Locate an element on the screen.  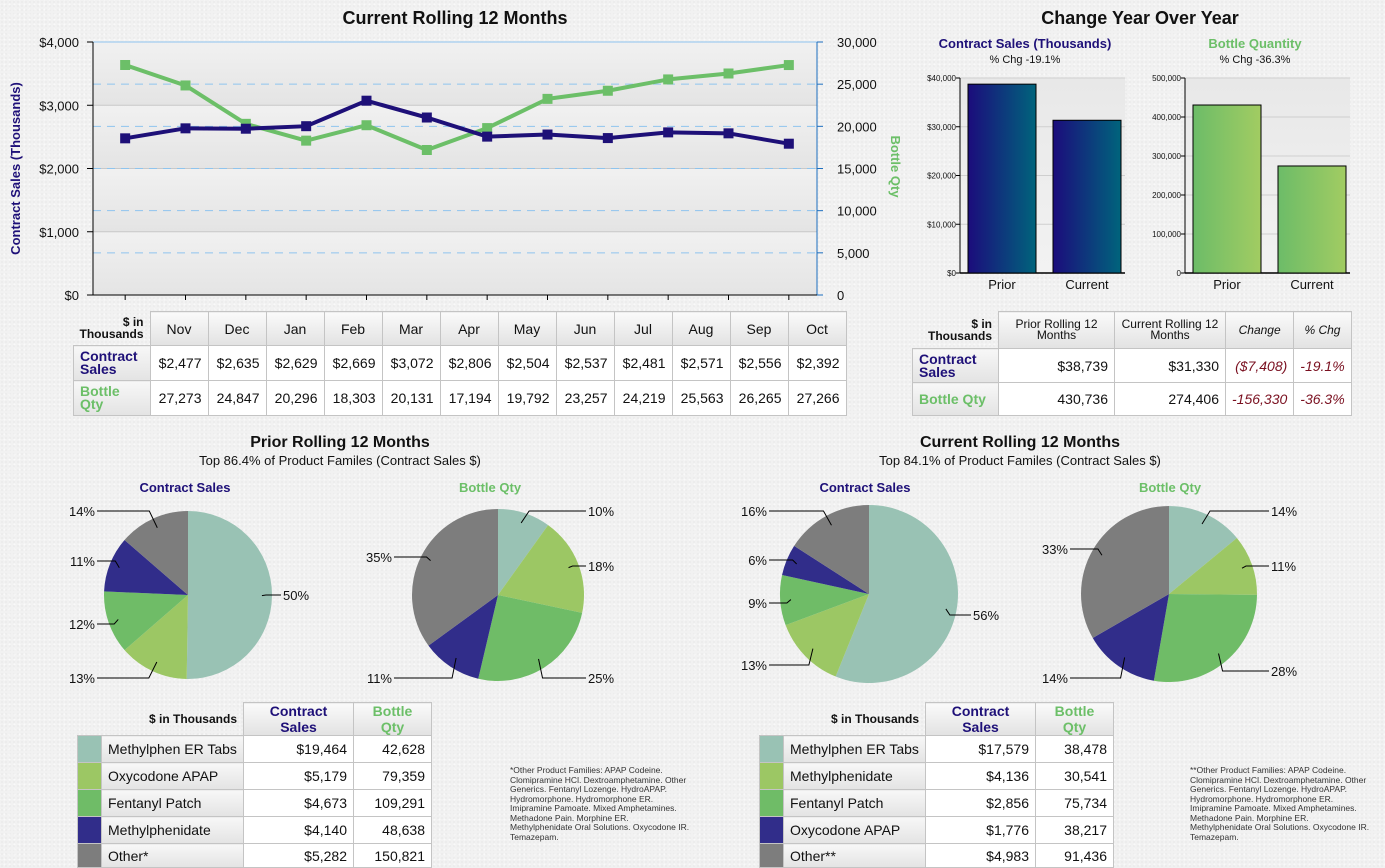
pie-pct-label: 25% is located at coordinates (601, 678).